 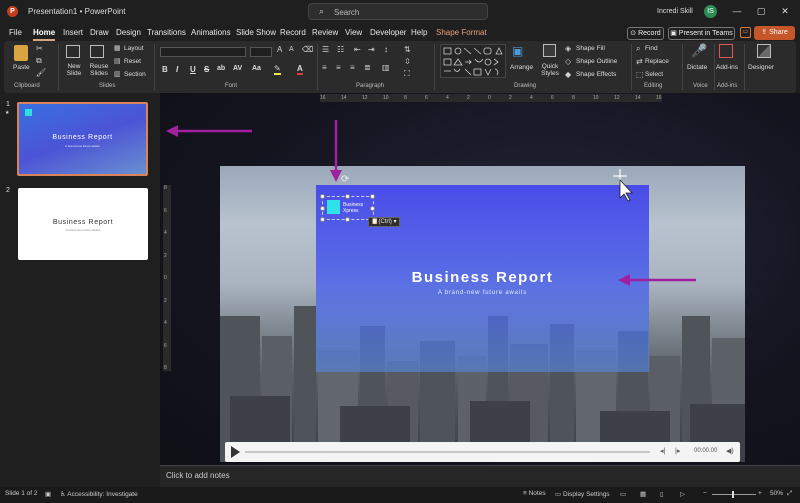 I want to click on tab-view: View, so click(x=353, y=32).